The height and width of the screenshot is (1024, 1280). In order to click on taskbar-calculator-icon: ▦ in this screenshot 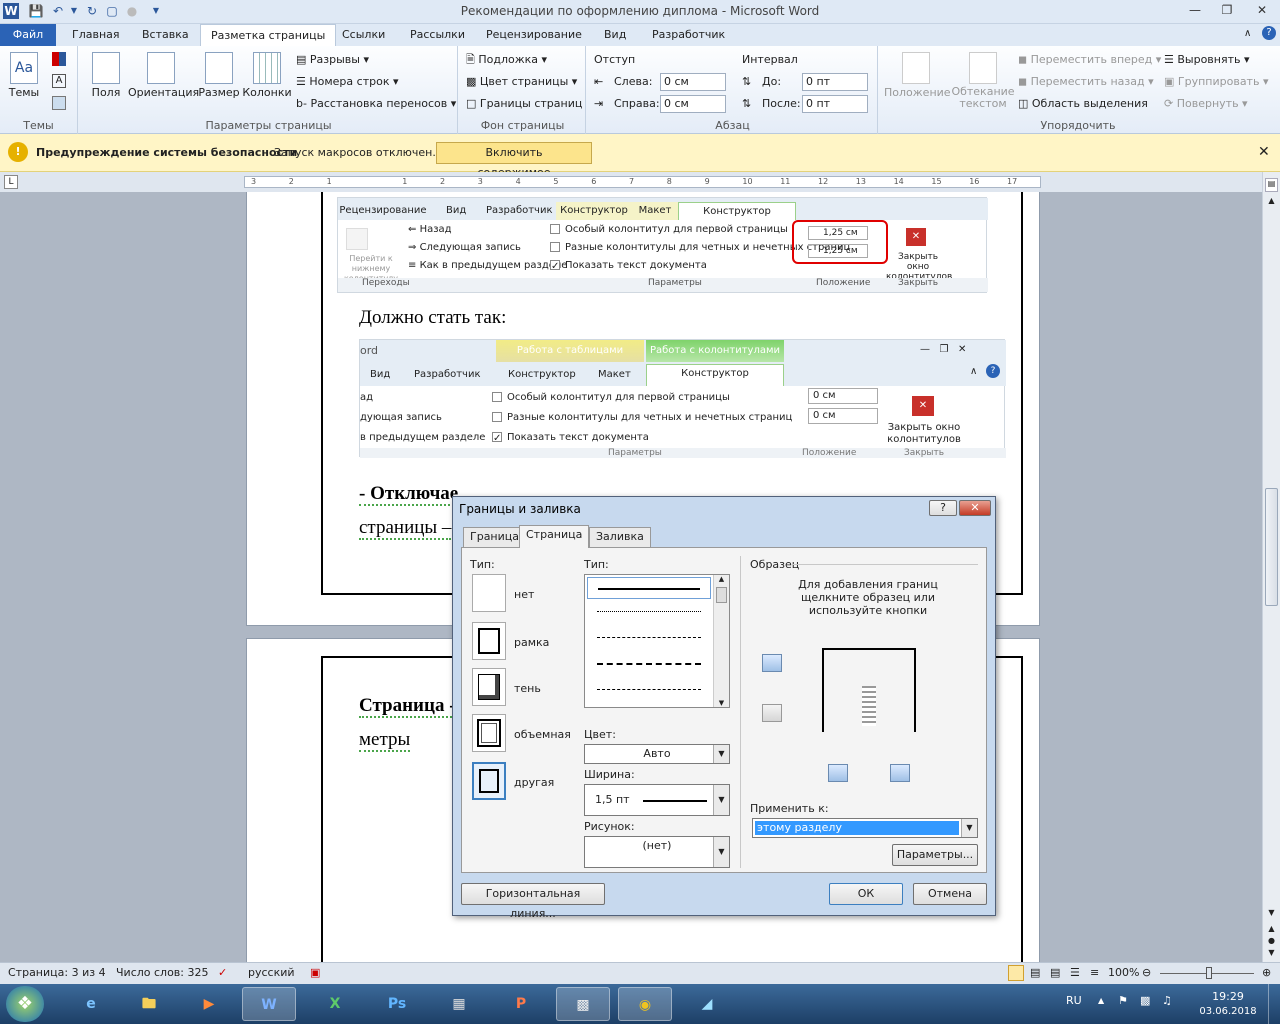, I will do `click(459, 1004)`.